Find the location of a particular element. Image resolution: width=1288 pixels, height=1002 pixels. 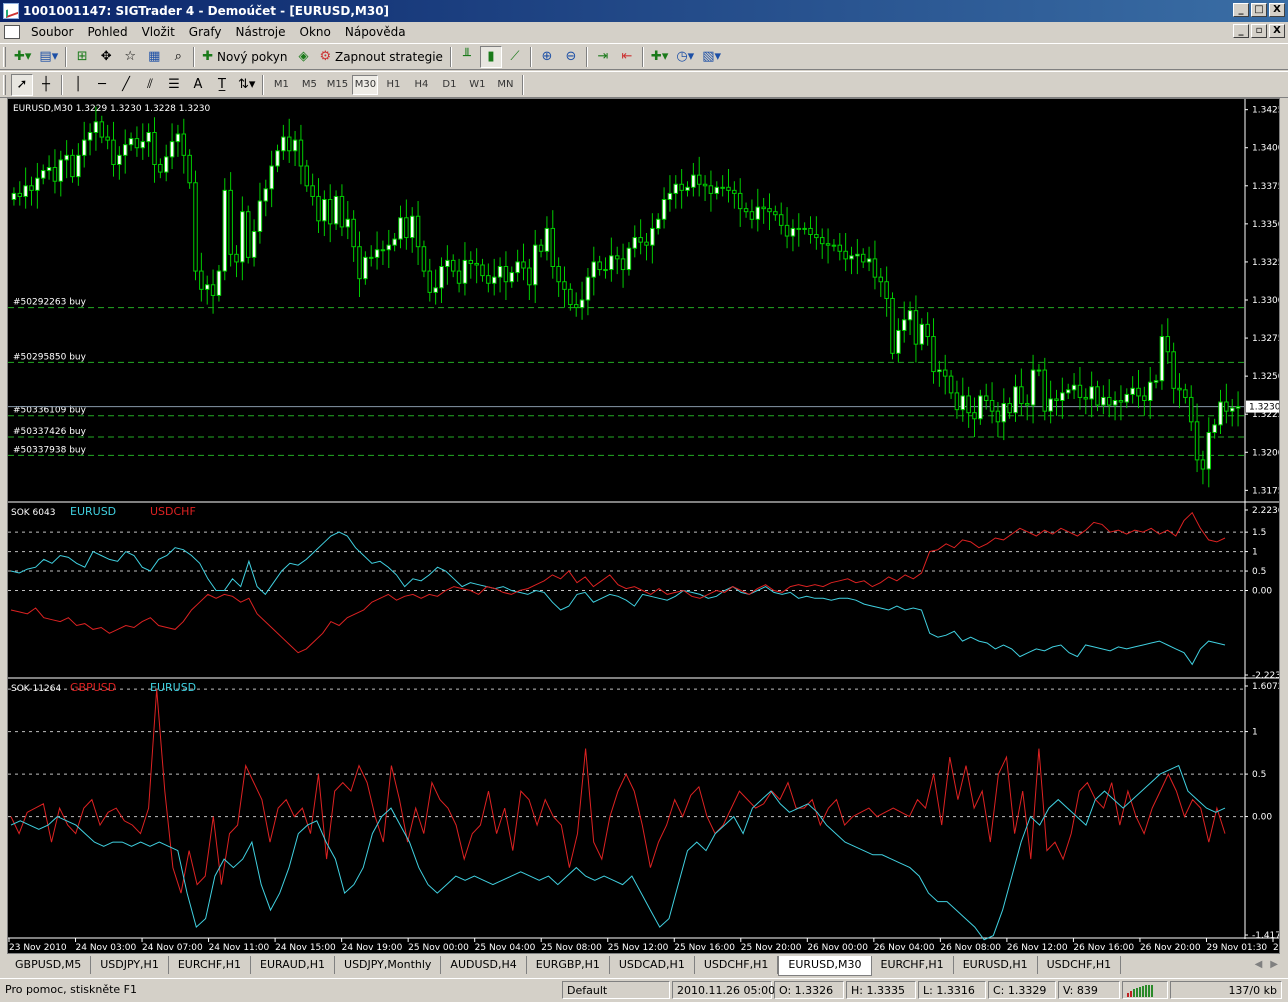

history-center-icon: ⌕ is located at coordinates (178, 57).